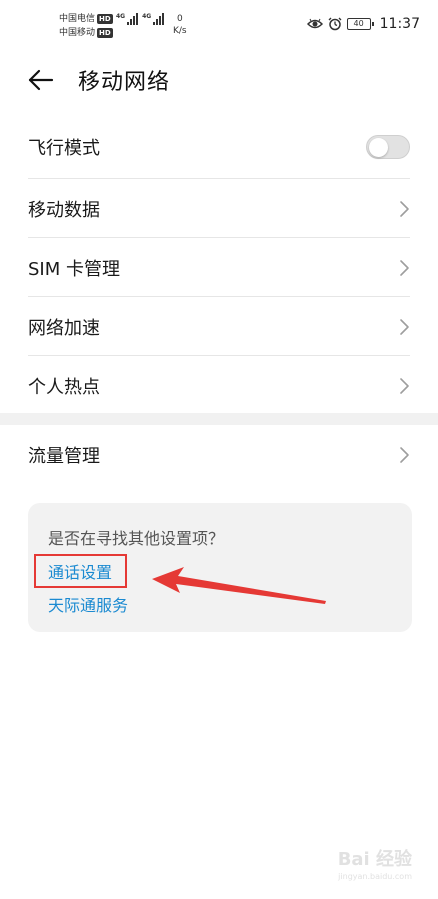  I want to click on settings-item-airplane-mode: 飞行模式, so click(219, 146).